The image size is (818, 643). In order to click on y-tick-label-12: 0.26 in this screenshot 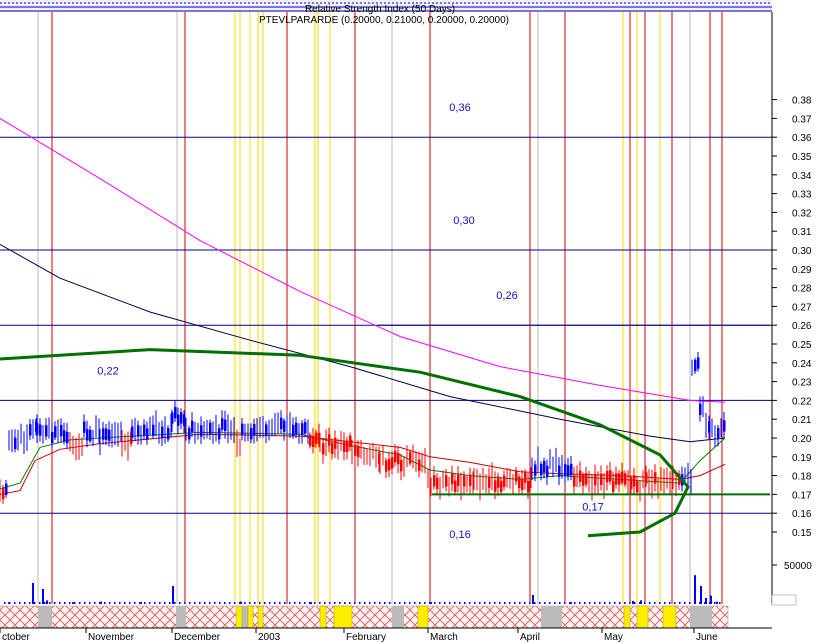, I will do `click(802, 326)`.